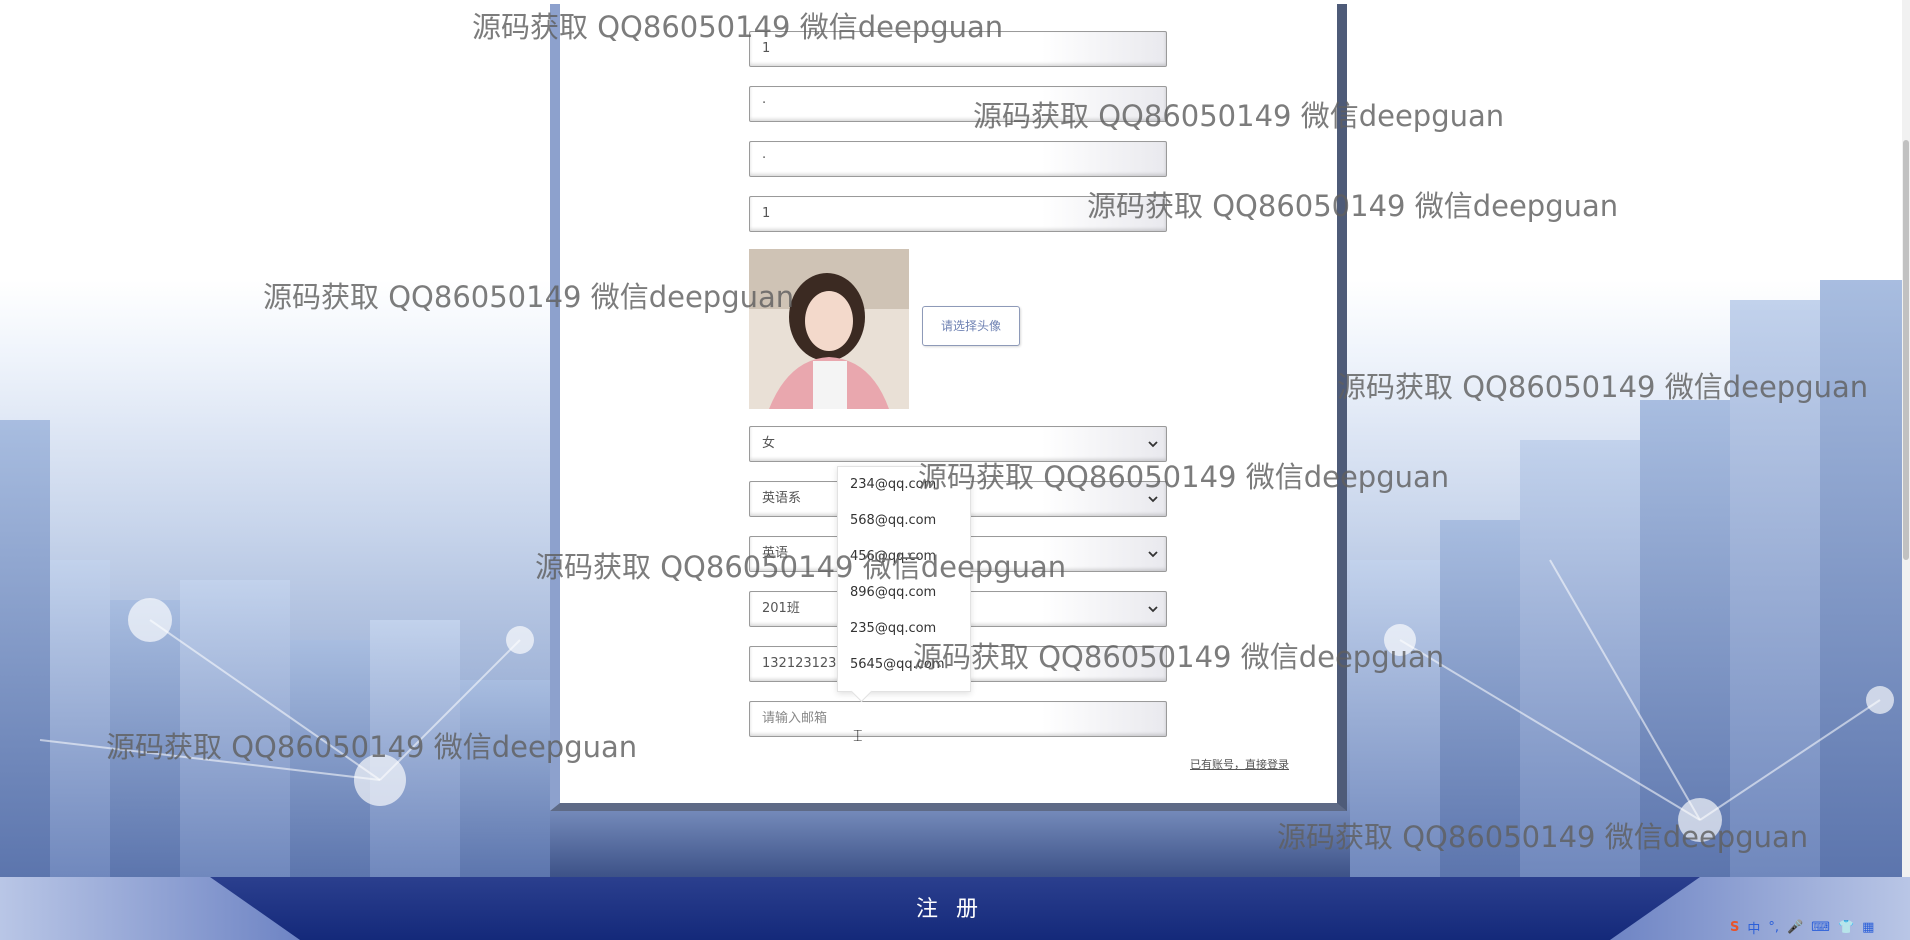  I want to click on confirm-password-input: ·, so click(958, 159).